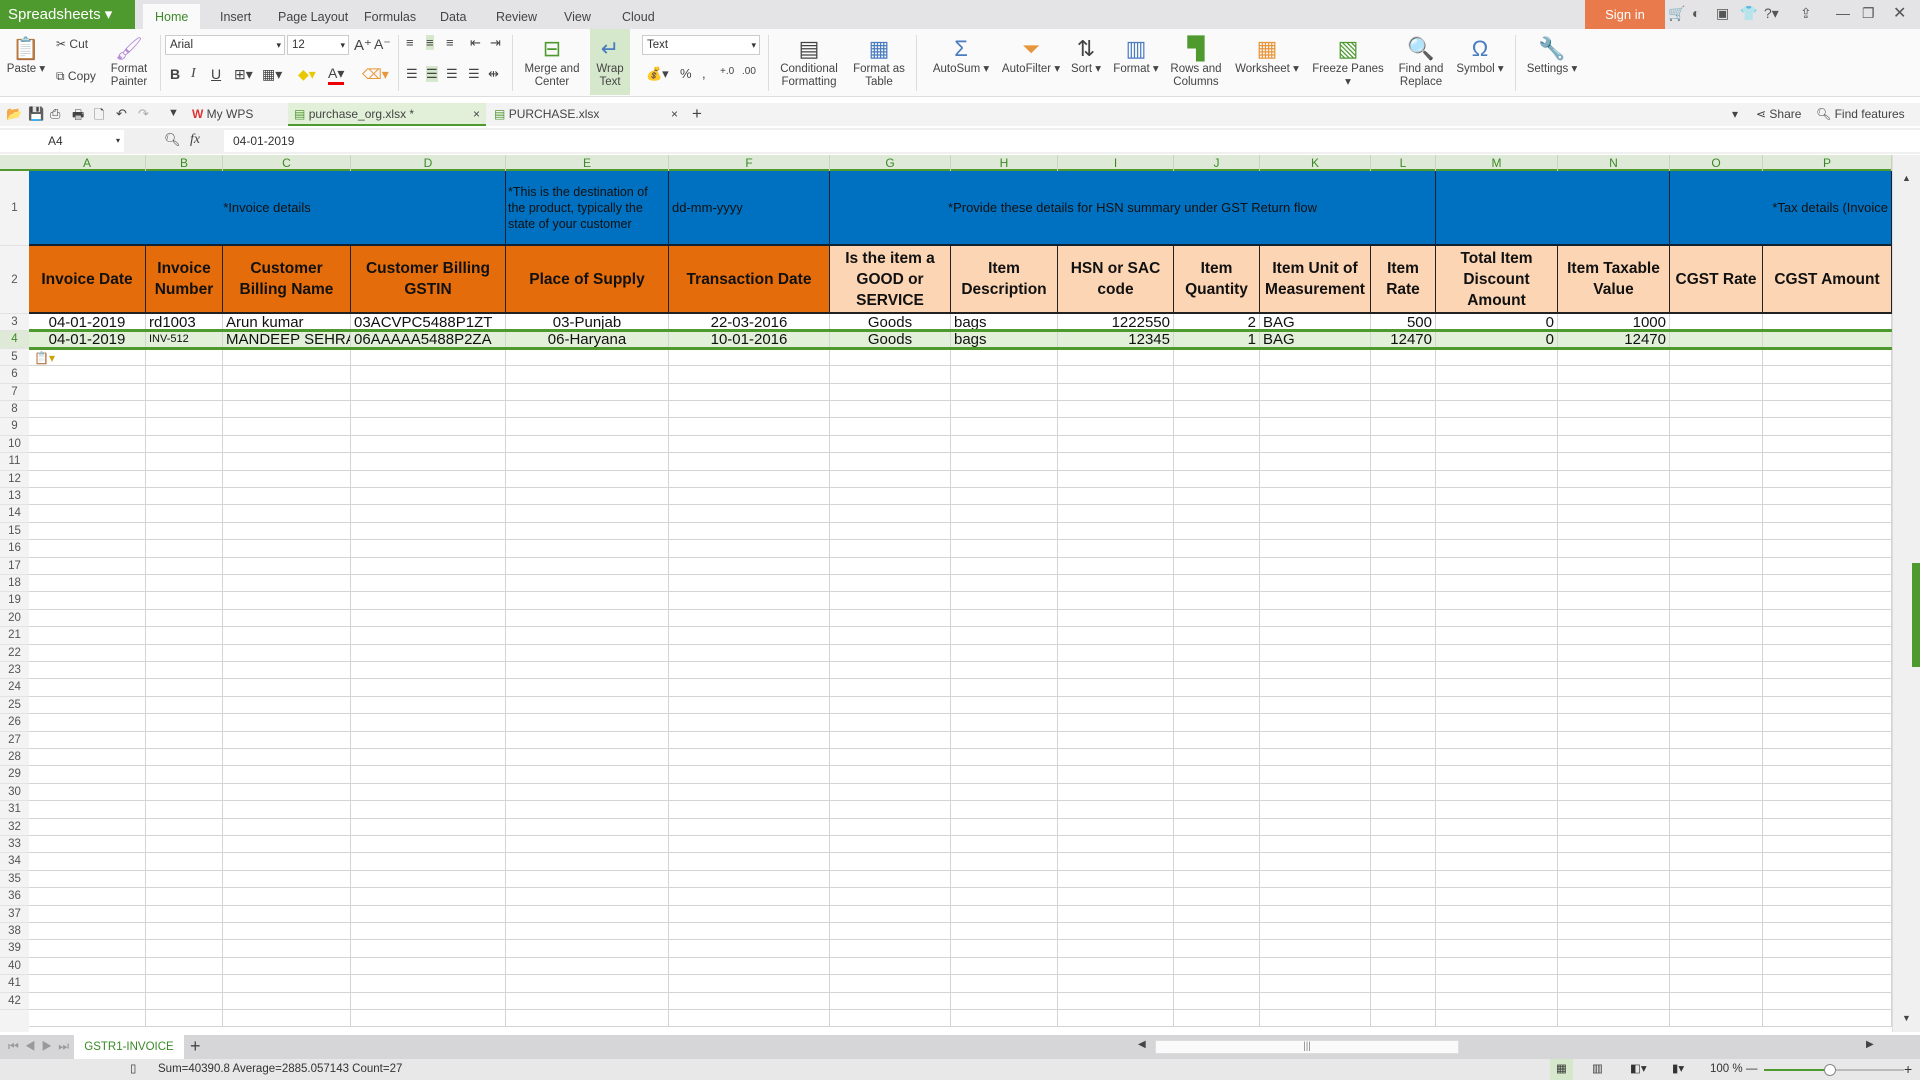 The image size is (1920, 1080). Describe the element at coordinates (749, 71) in the screenshot. I see `decrease-decimal-icon: .00` at that location.